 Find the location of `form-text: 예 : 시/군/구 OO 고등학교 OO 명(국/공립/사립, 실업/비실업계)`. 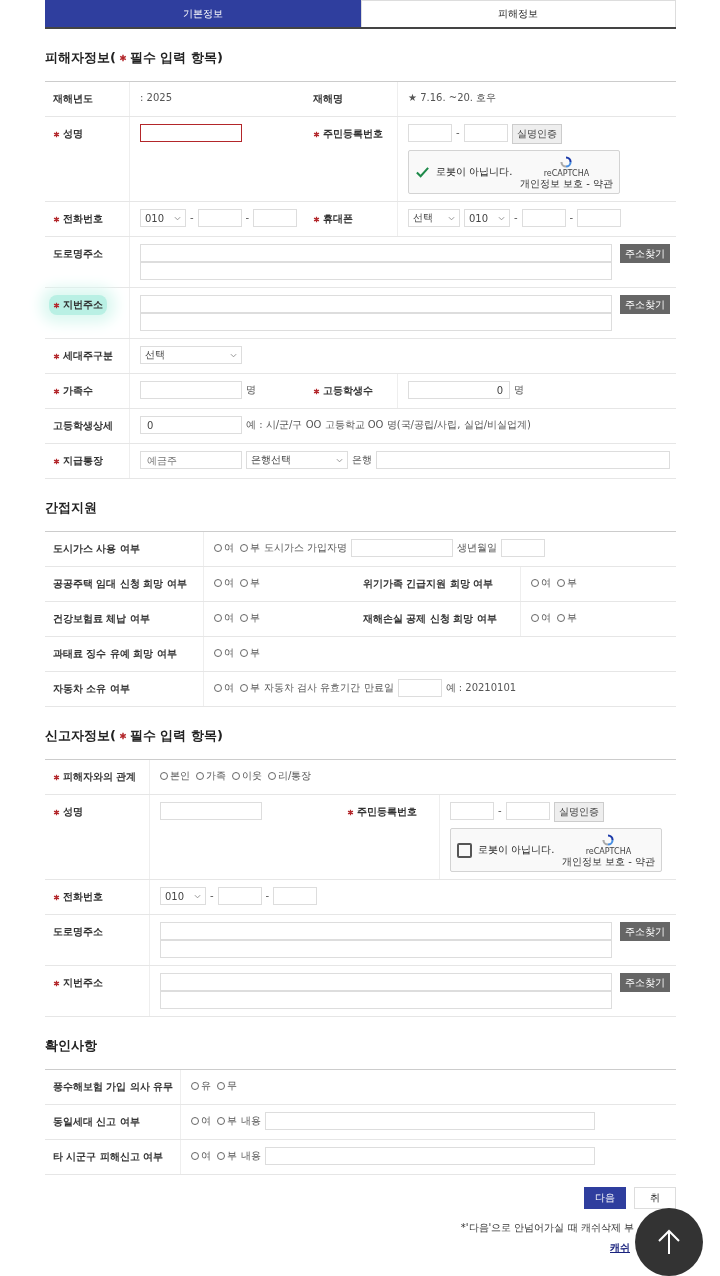

form-text: 예 : 시/군/구 OO 고등학교 OO 명(국/공립/사립, 실업/비실업계) is located at coordinates (388, 425).